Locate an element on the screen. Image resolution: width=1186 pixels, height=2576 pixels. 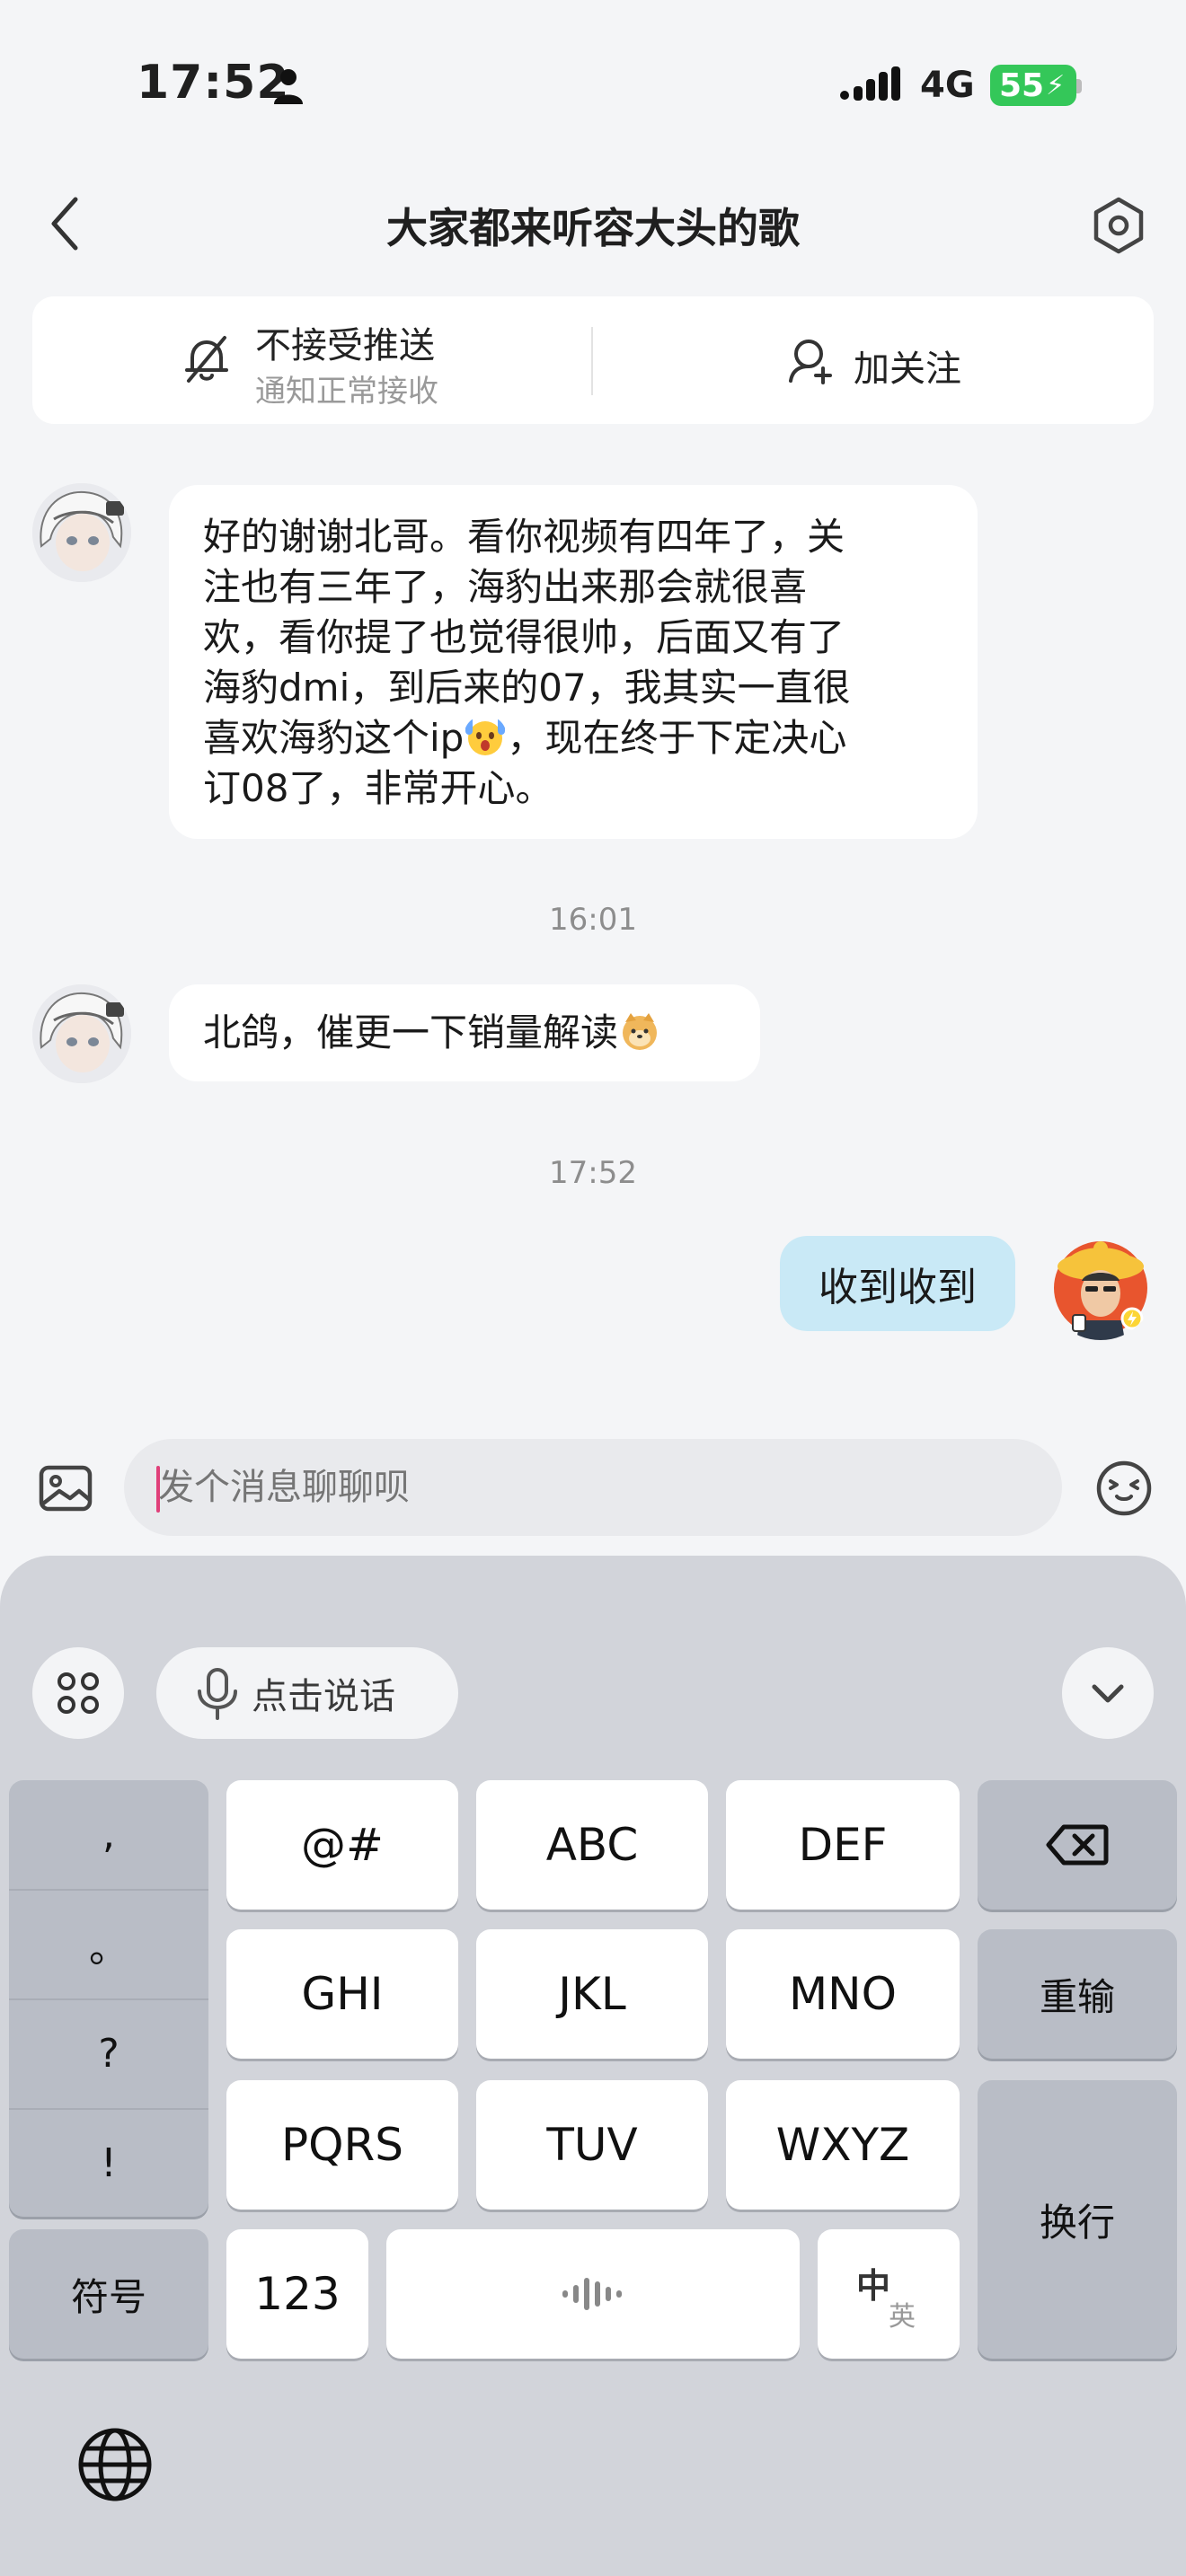
punctuation-key: 。 is located at coordinates (108, 1944).